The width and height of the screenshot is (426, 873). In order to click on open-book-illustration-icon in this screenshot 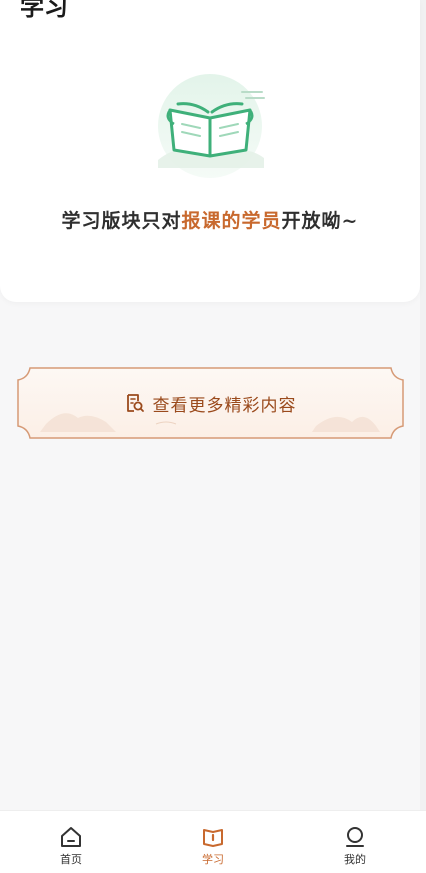, I will do `click(211, 126)`.